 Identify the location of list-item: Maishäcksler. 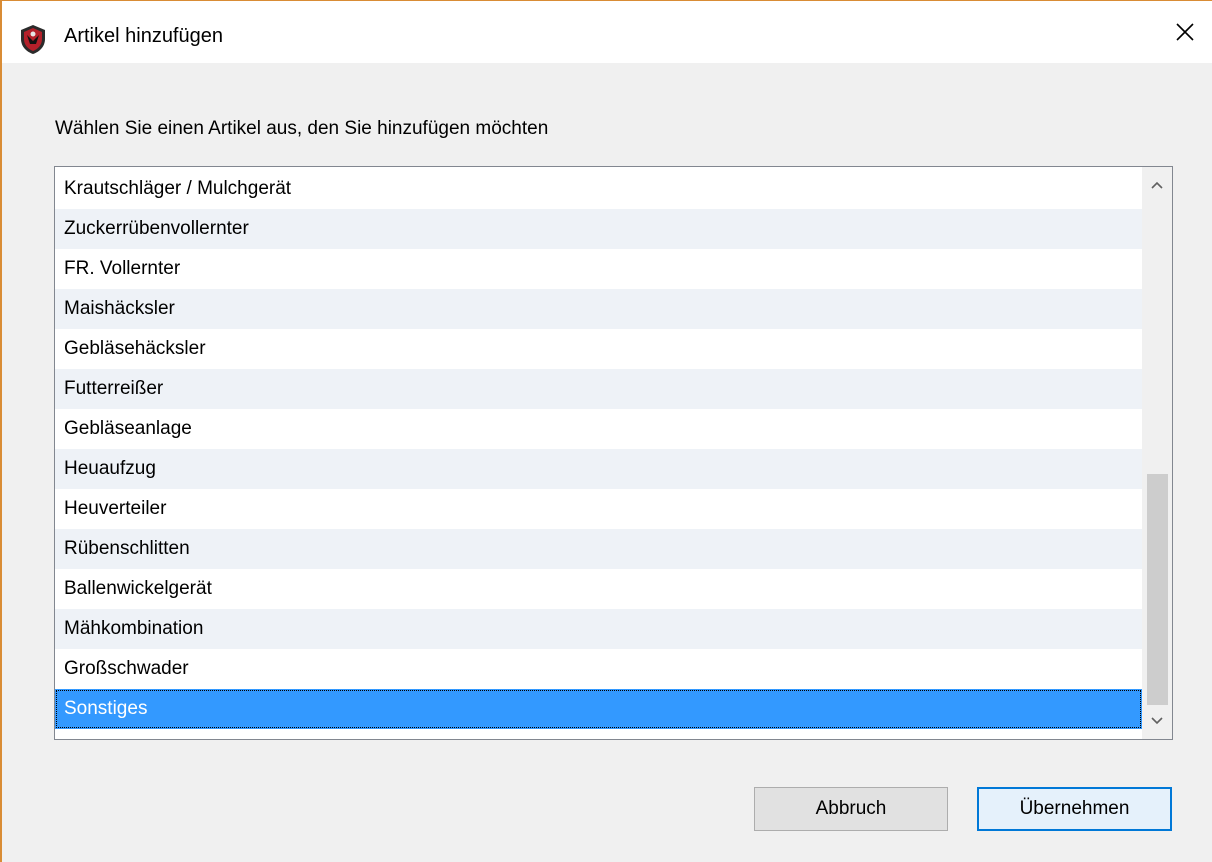
(598, 309).